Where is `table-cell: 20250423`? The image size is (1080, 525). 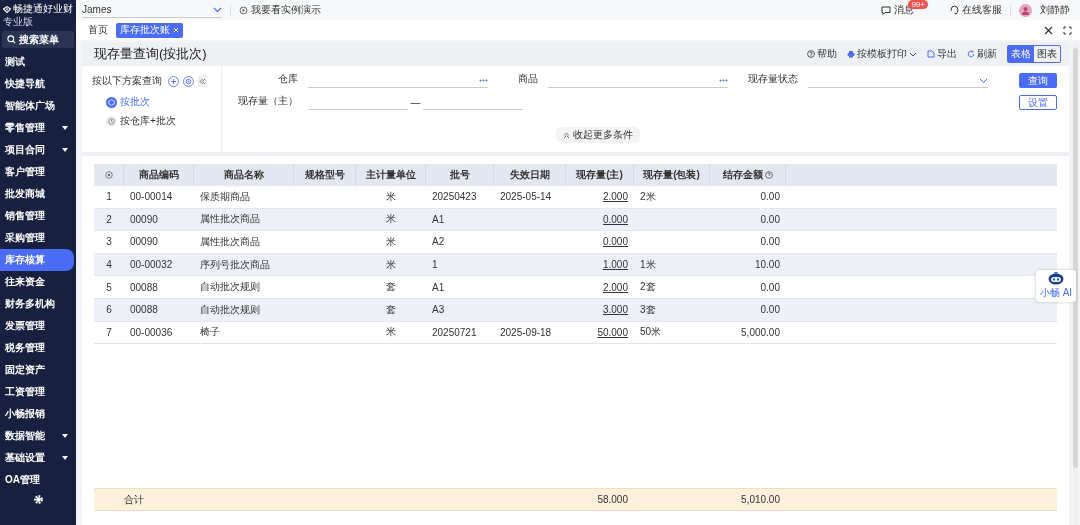 table-cell: 20250423 is located at coordinates (454, 197).